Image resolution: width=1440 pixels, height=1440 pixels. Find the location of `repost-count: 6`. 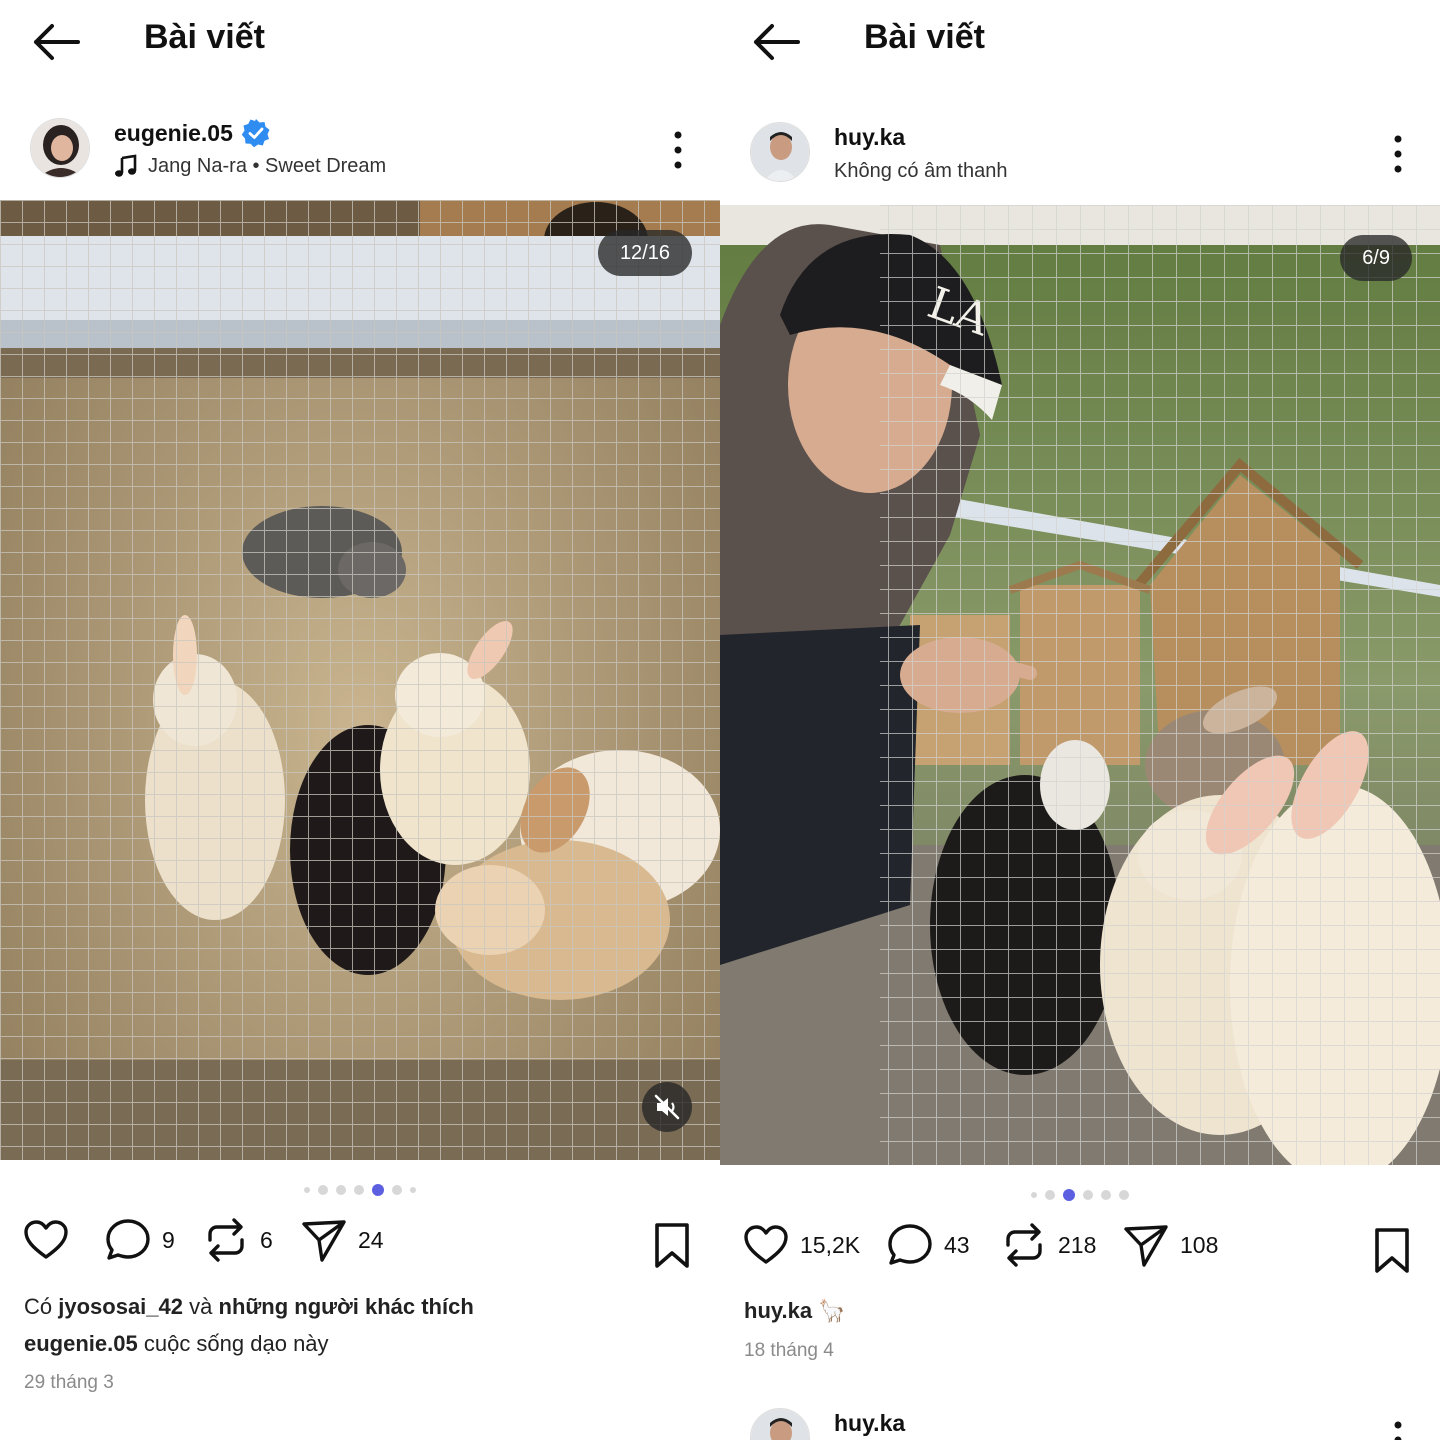

repost-count: 6 is located at coordinates (266, 1239).